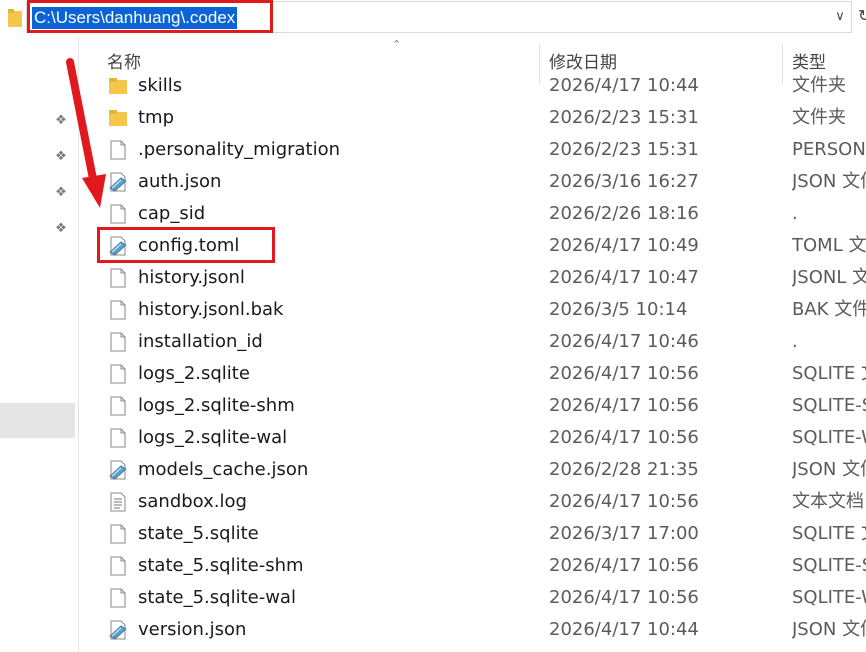 This screenshot has height=652, width=866. Describe the element at coordinates (473, 278) in the screenshot. I see `file-row: history.jsonl 2026/4/17 10:47 JSONL 文件` at that location.